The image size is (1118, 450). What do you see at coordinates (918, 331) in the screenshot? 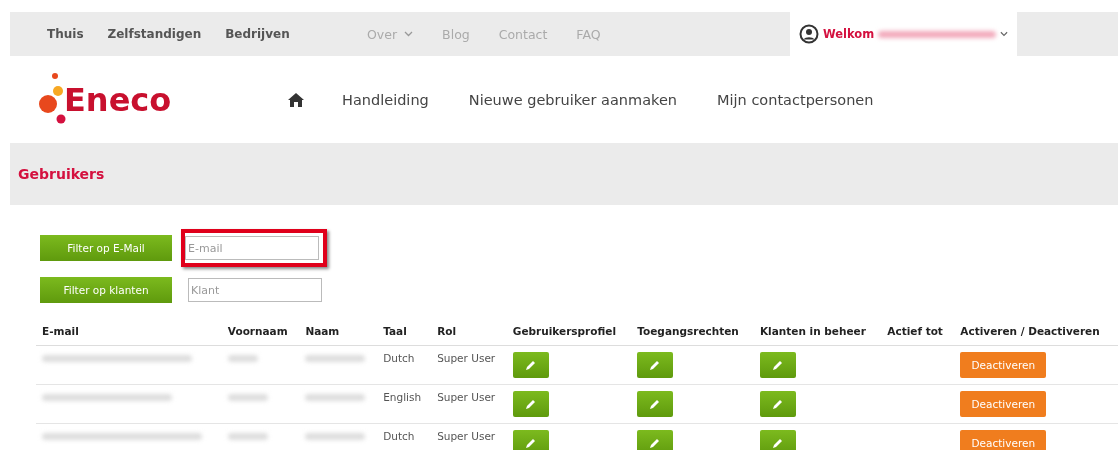
I see `column-header: Actief tot` at bounding box center [918, 331].